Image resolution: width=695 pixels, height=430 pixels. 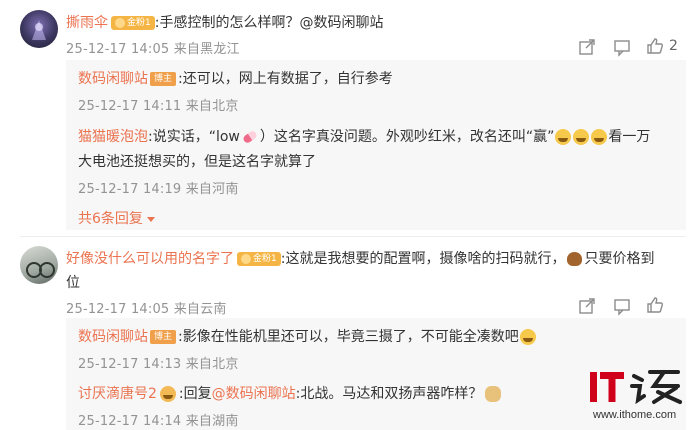 I want to click on reply-text: :北战。马达和双扬声器咋样？, so click(x=389, y=394).